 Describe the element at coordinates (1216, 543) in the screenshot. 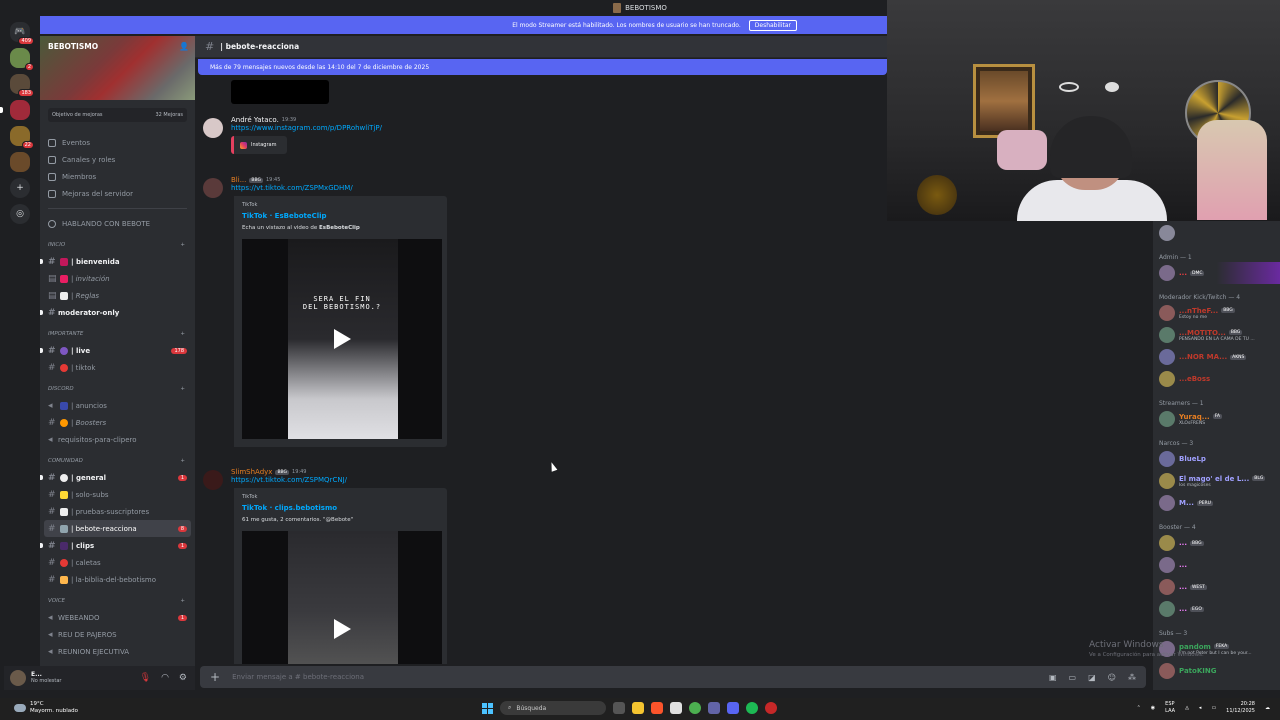

I see `member-item: ... BBG` at that location.